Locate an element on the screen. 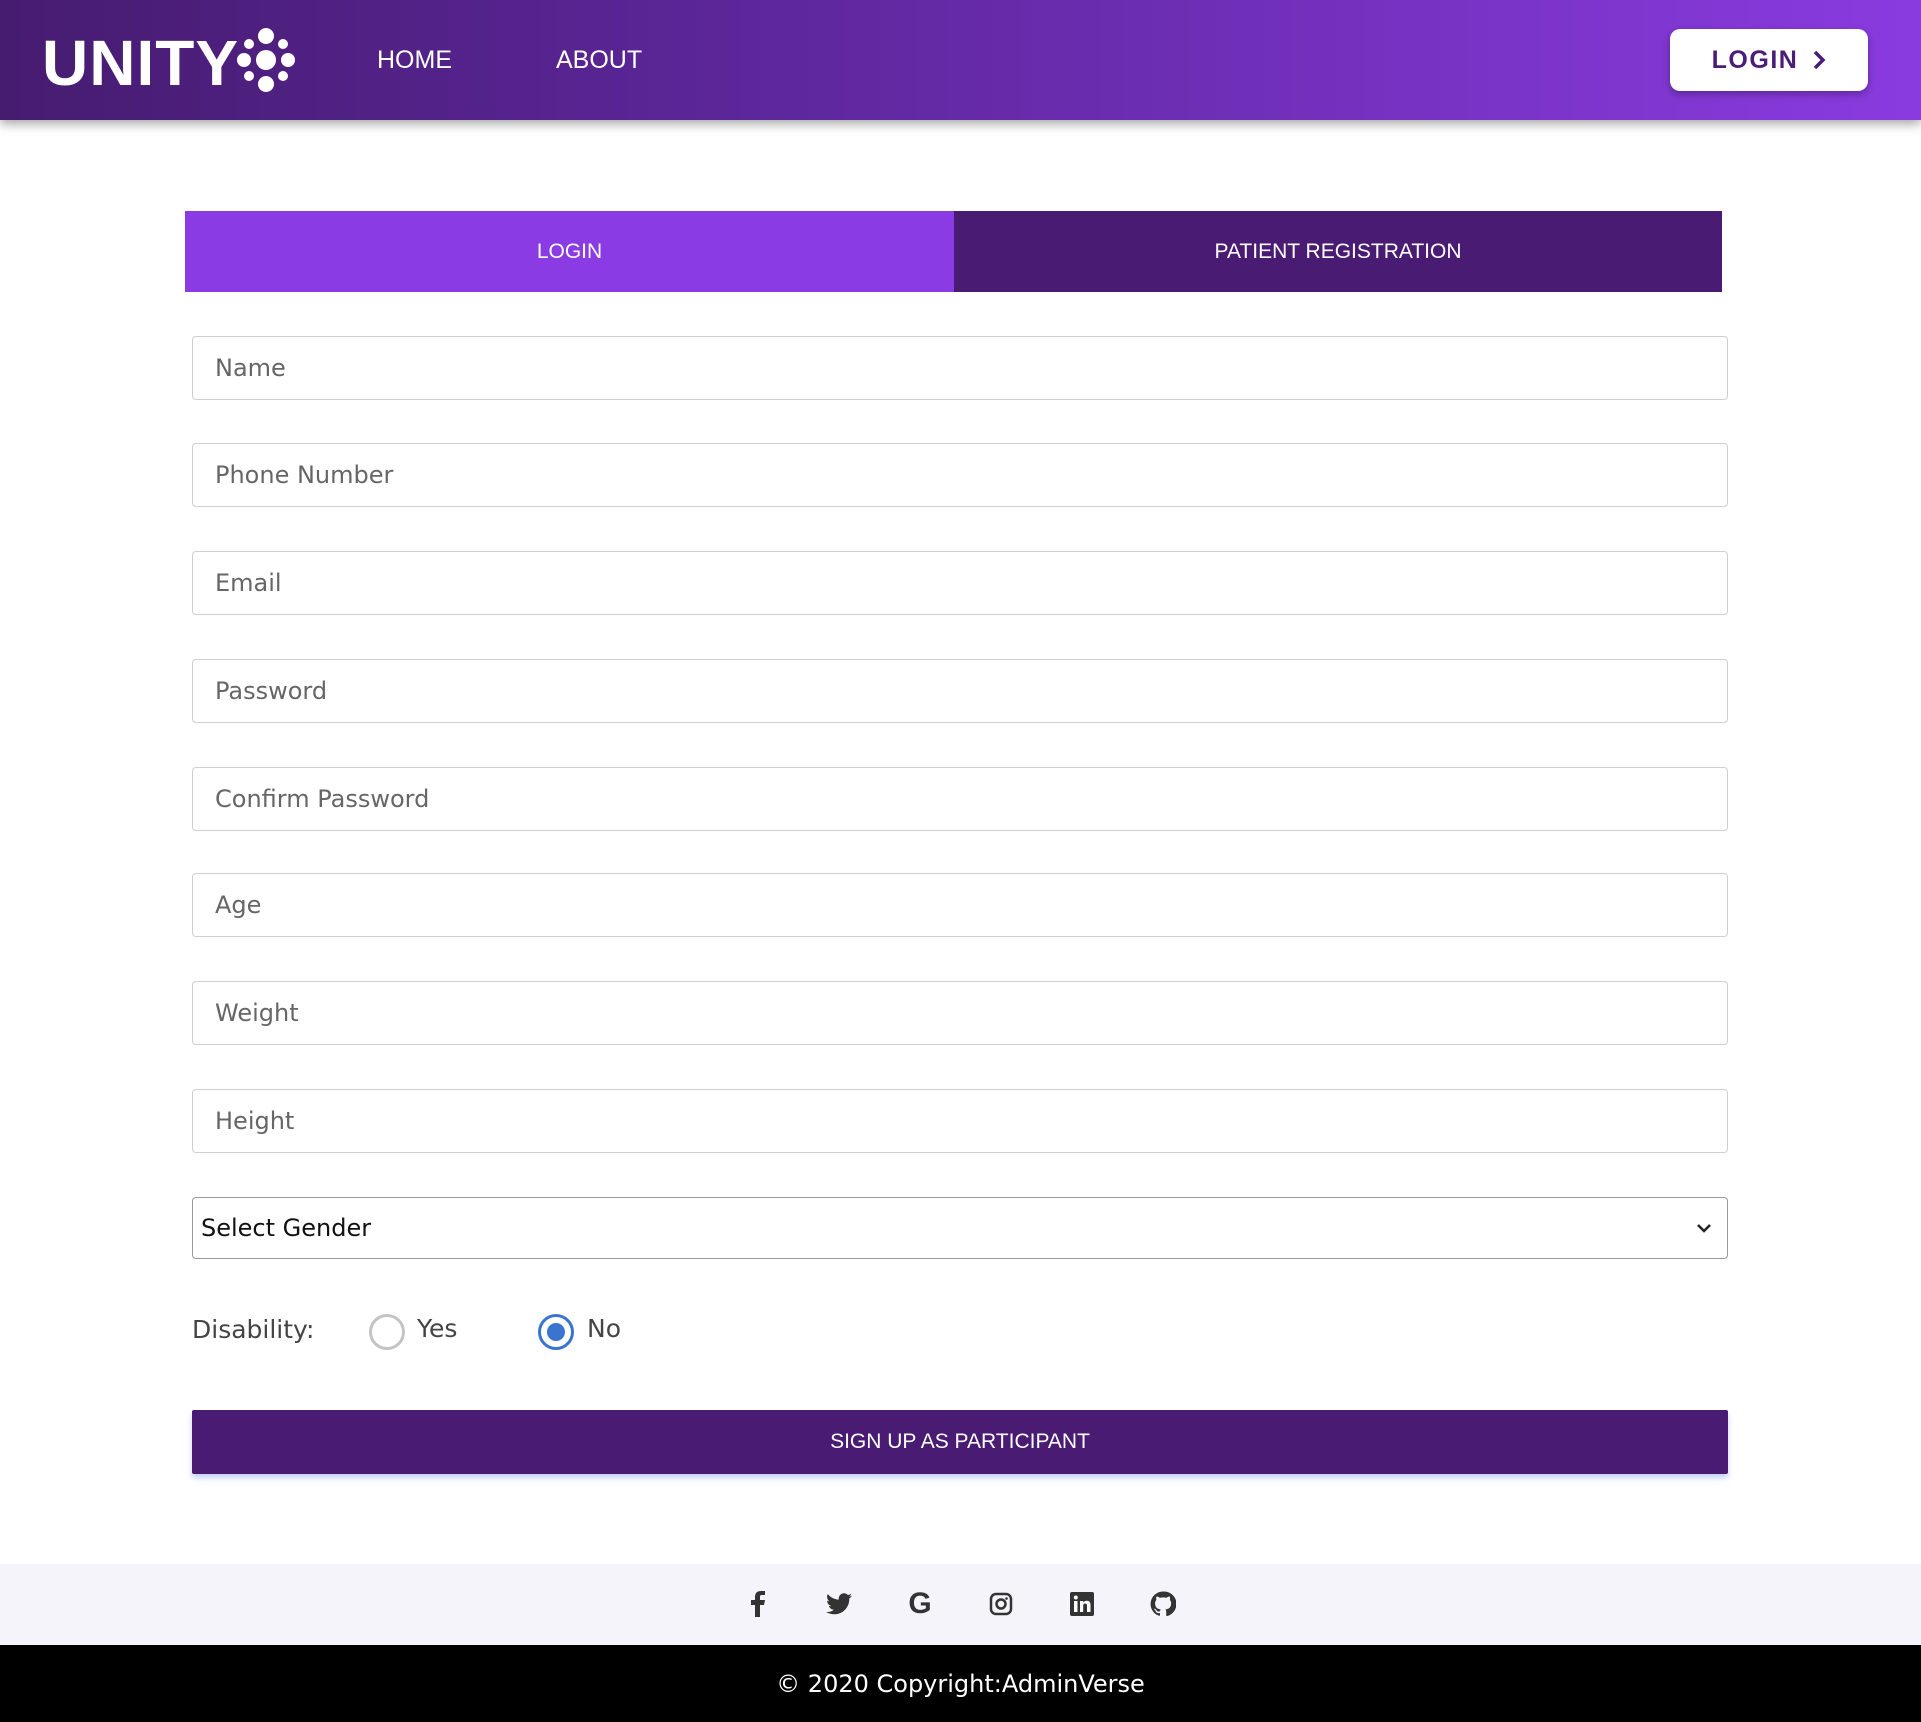  header-login-button: LOGIN is located at coordinates (1769, 60).